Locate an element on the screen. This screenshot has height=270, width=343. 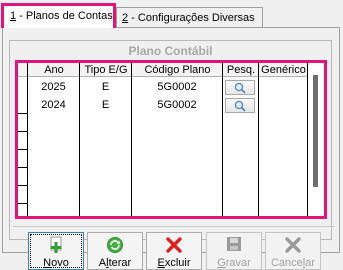
group-title: Plano Contábil is located at coordinates (170, 51).